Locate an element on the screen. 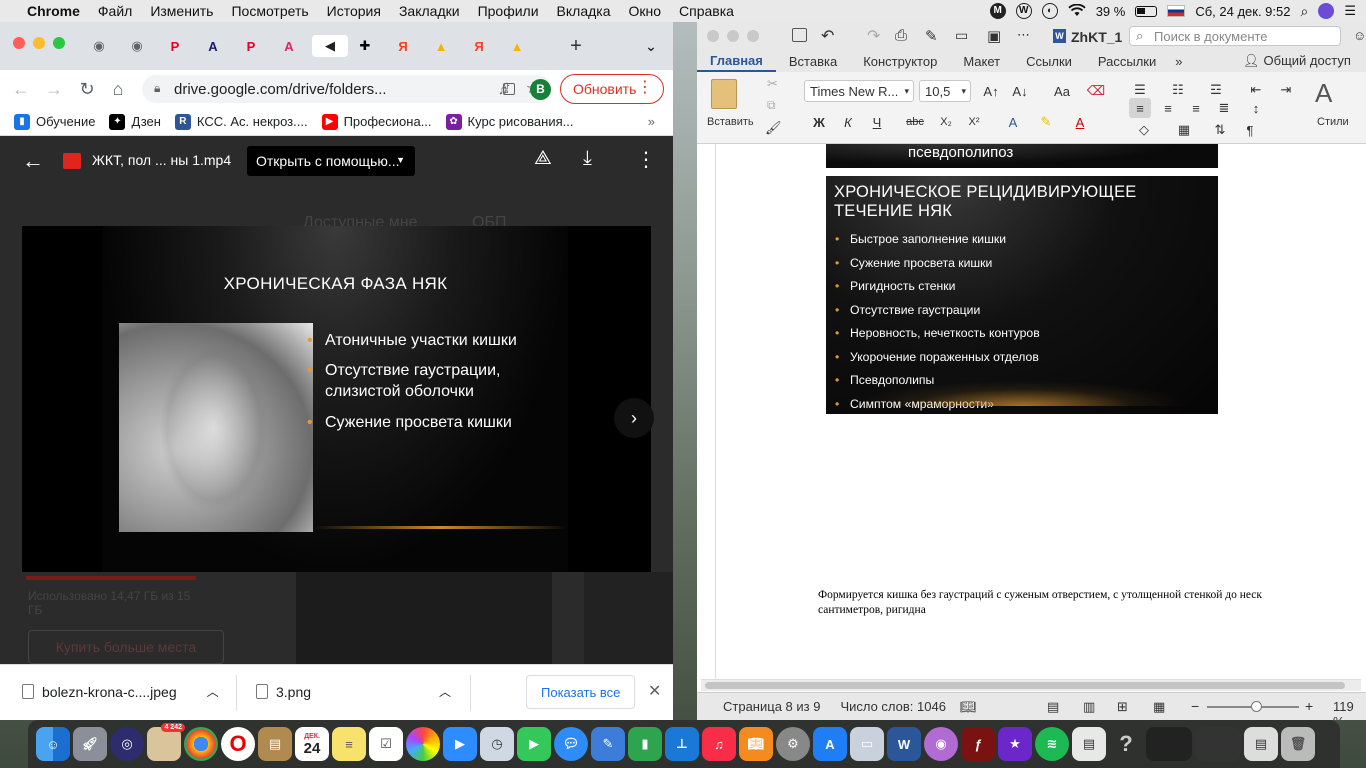 The height and width of the screenshot is (768, 1366). more-tabs-icon: » is located at coordinates (1178, 61).